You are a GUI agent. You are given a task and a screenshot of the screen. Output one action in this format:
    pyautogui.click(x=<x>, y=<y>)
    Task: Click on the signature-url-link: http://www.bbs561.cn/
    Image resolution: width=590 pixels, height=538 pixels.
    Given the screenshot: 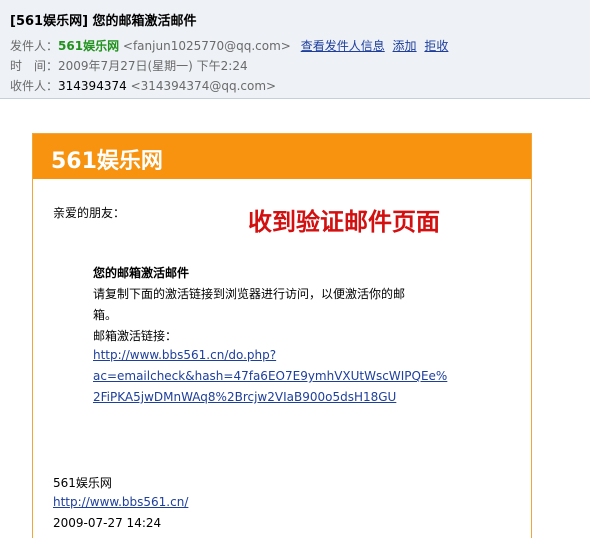 What is the action you would take?
    pyautogui.click(x=120, y=502)
    